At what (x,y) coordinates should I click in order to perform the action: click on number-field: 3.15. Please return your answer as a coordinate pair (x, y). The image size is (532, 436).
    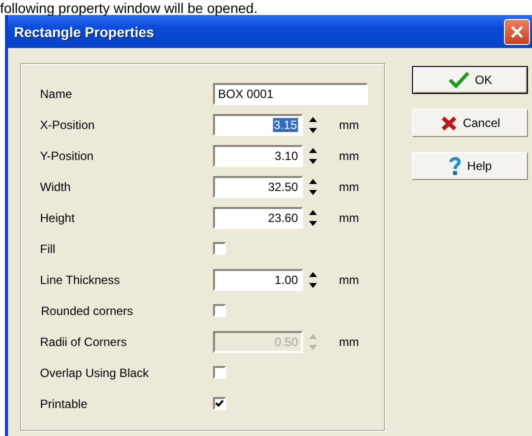
    Looking at the image, I should click on (258, 125).